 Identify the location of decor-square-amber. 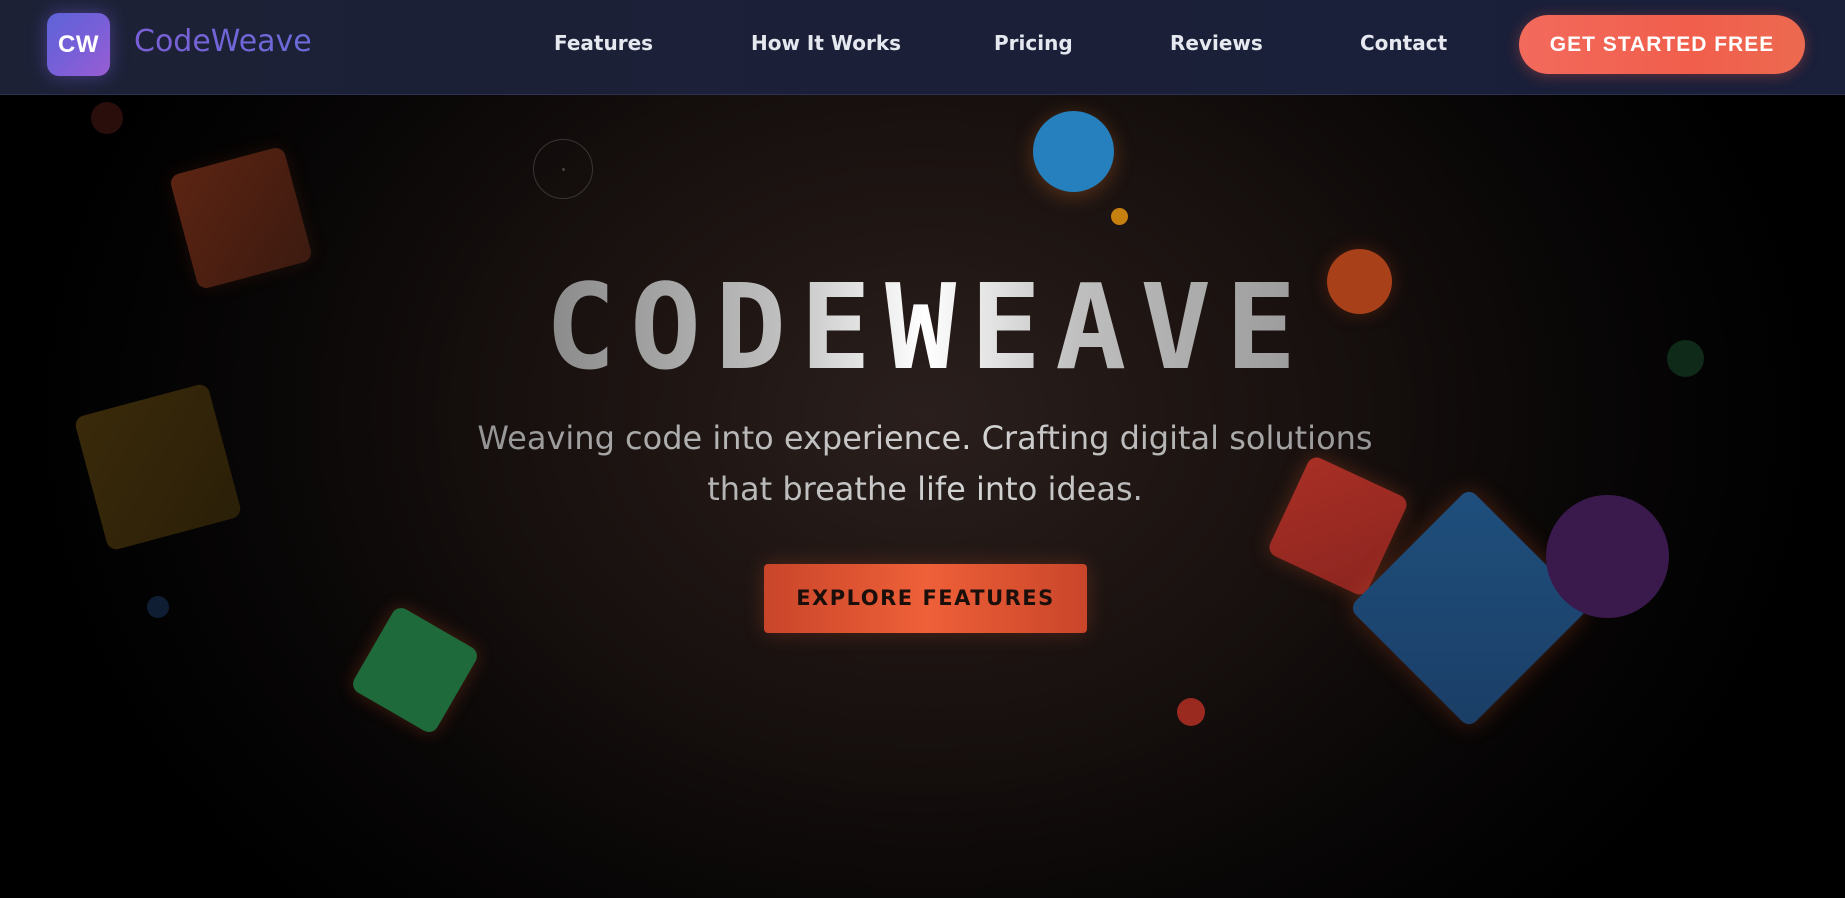
(158, 467).